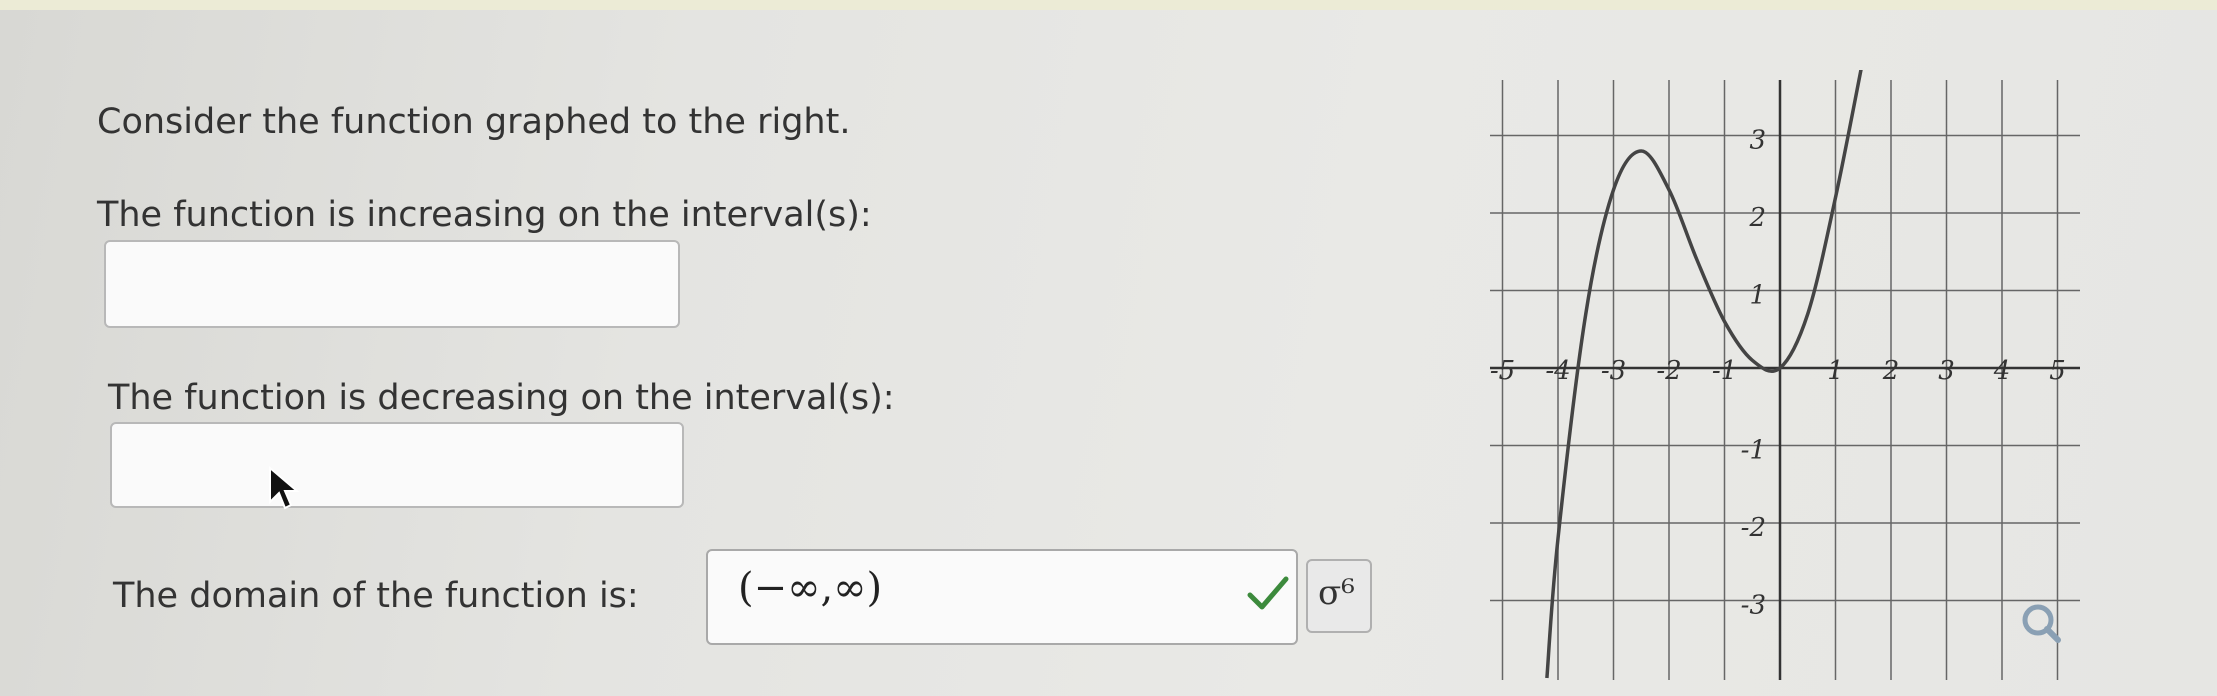 The width and height of the screenshot is (2217, 696). What do you see at coordinates (1753, 528) in the screenshot?
I see `y-tick-label: -2` at bounding box center [1753, 528].